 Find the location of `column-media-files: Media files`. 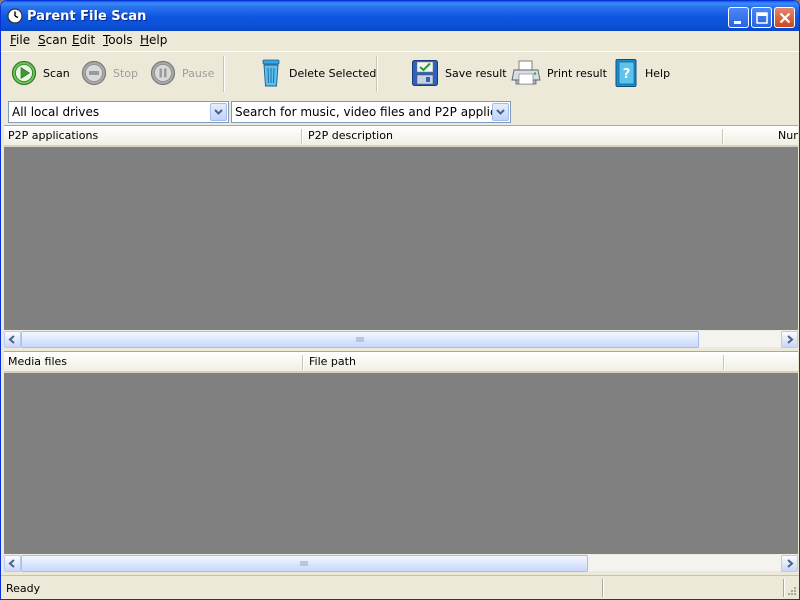

column-media-files: Media files is located at coordinates (153, 362).